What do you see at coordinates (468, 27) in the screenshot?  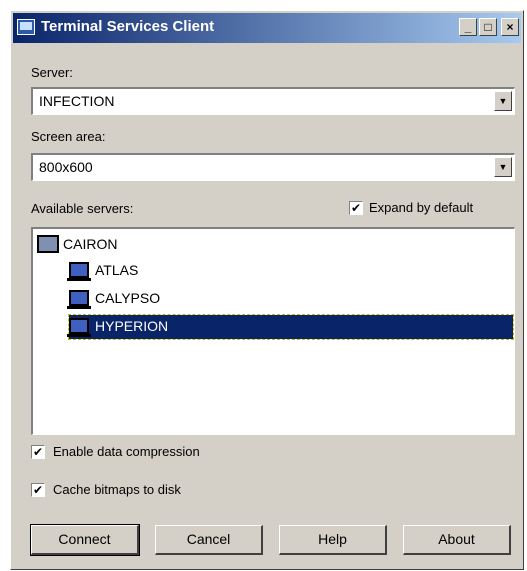 I see `minimize-button: _` at bounding box center [468, 27].